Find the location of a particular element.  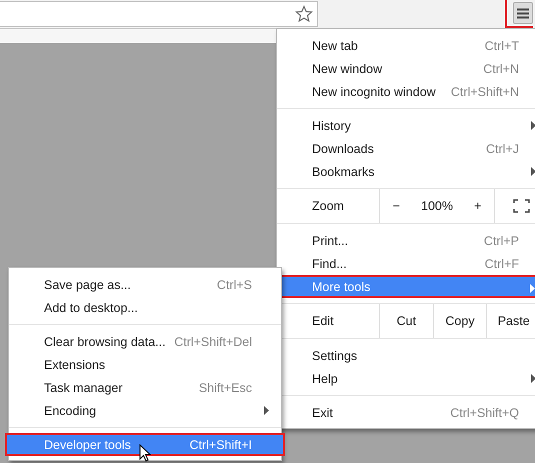

zoom-out-button: − is located at coordinates (396, 206).